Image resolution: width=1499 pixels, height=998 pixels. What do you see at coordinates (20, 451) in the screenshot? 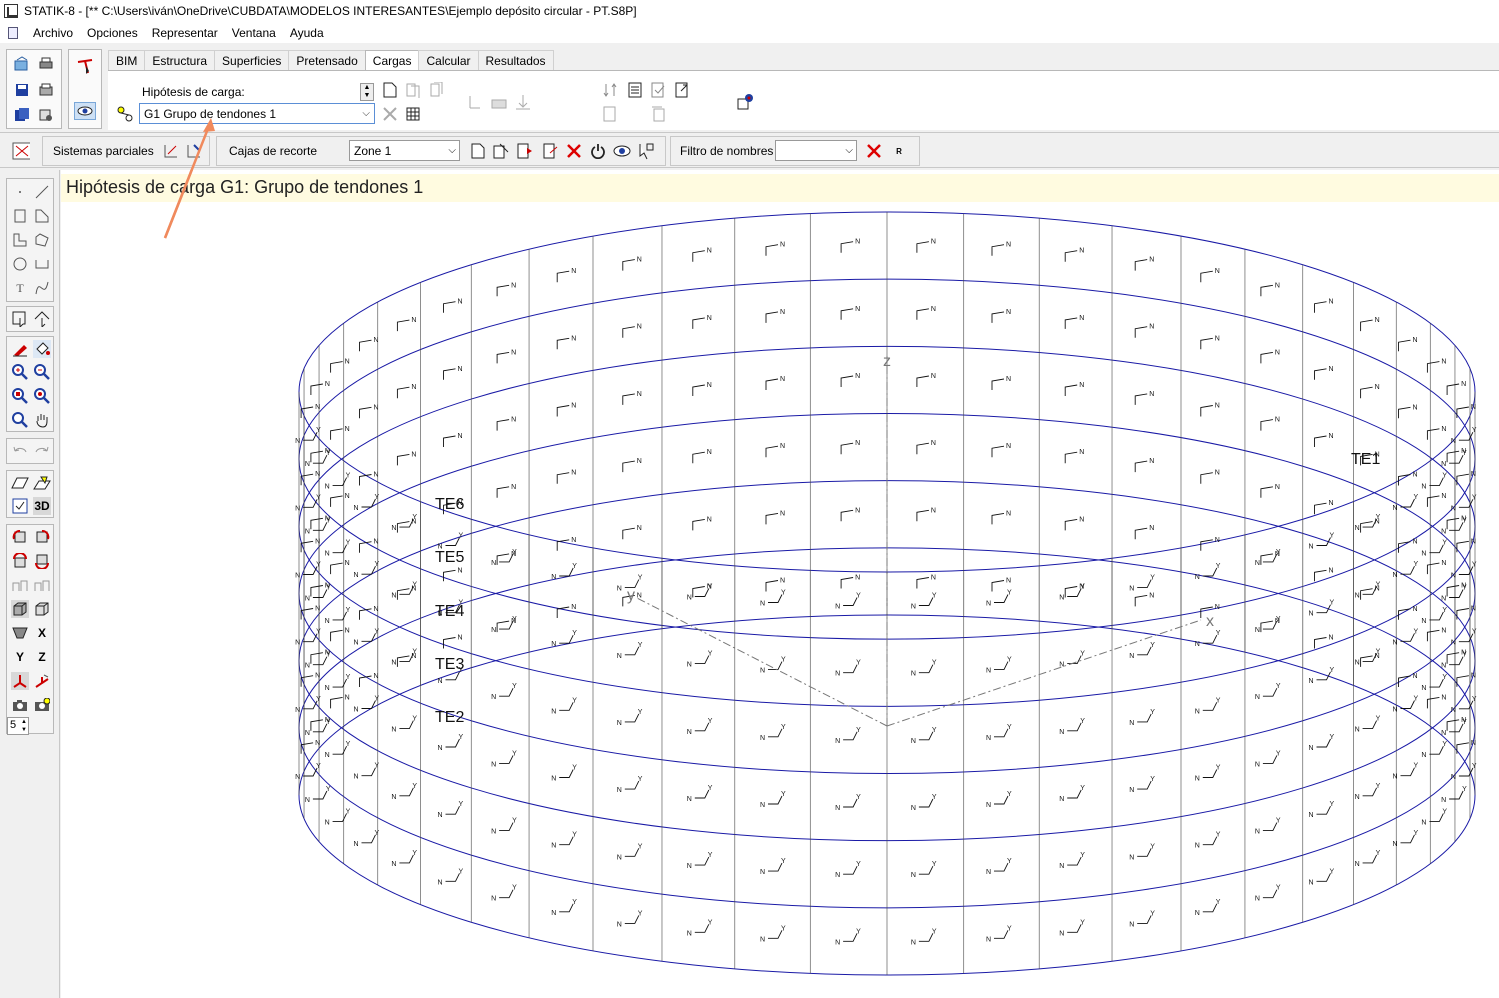
I see `undo-icon` at bounding box center [20, 451].